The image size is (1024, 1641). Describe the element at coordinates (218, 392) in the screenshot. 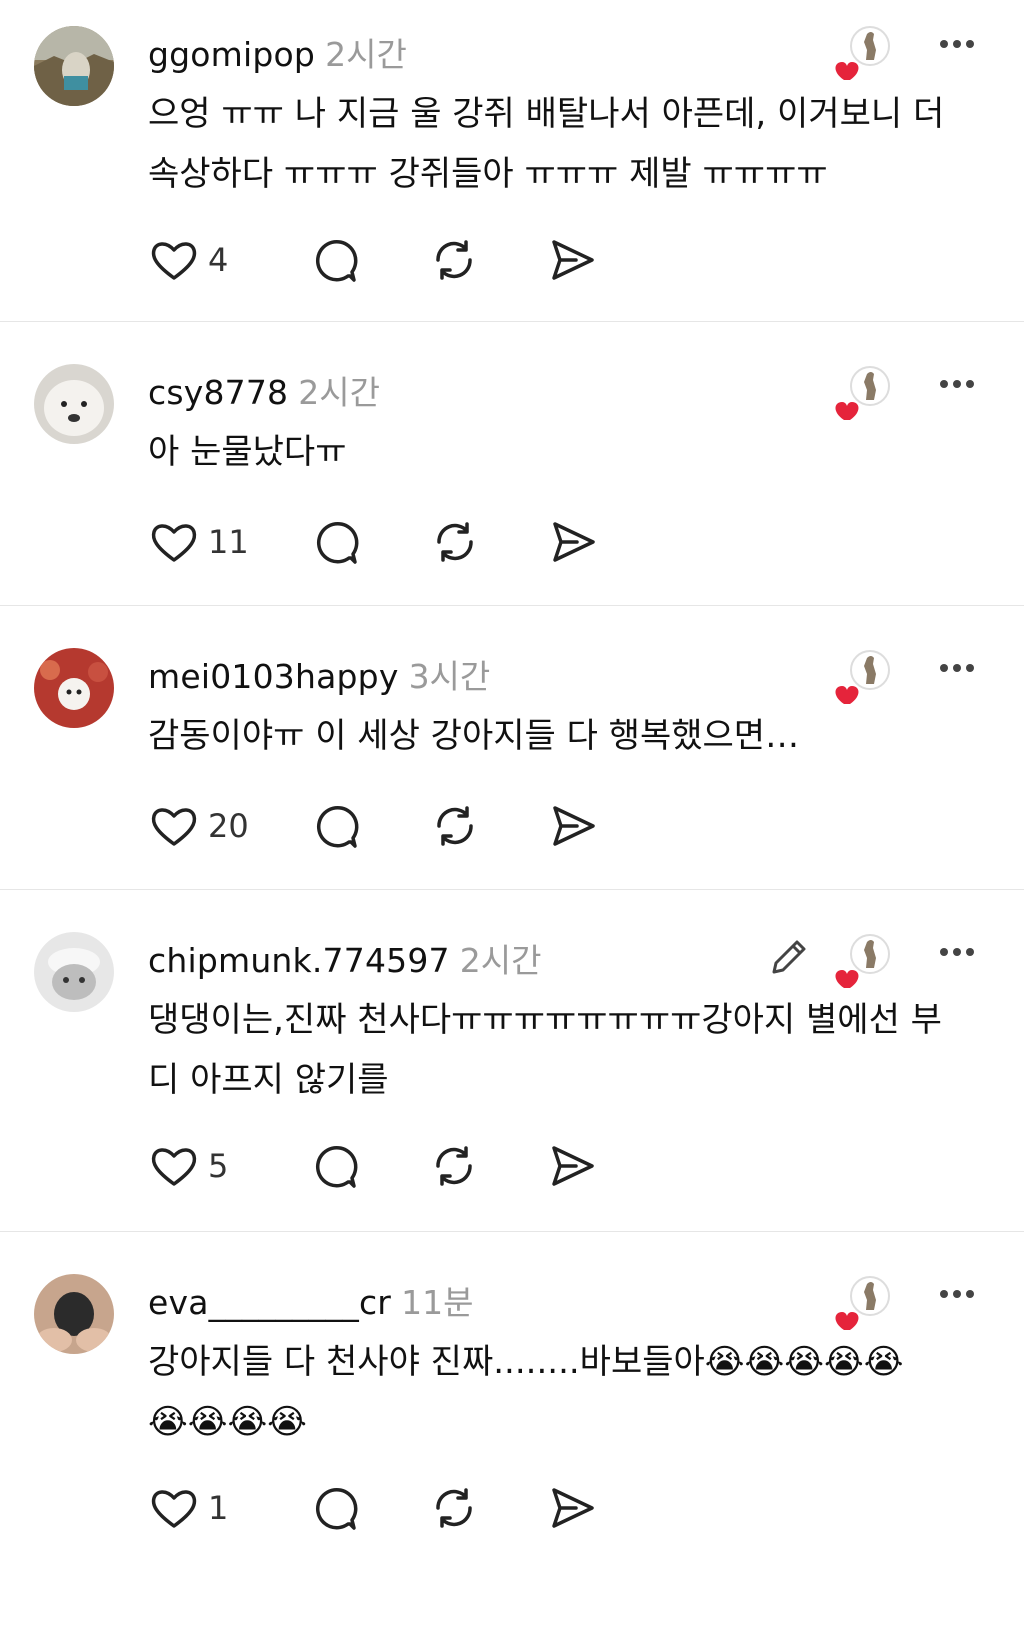

I see `username: csy8778` at that location.